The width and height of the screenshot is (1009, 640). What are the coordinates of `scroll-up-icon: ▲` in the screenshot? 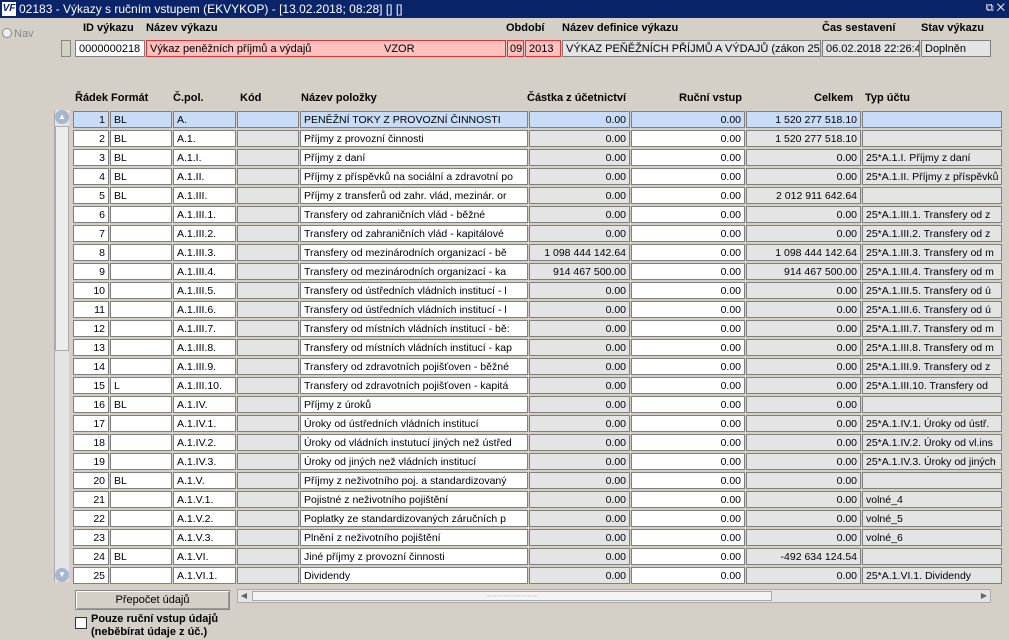 It's located at (62, 117).